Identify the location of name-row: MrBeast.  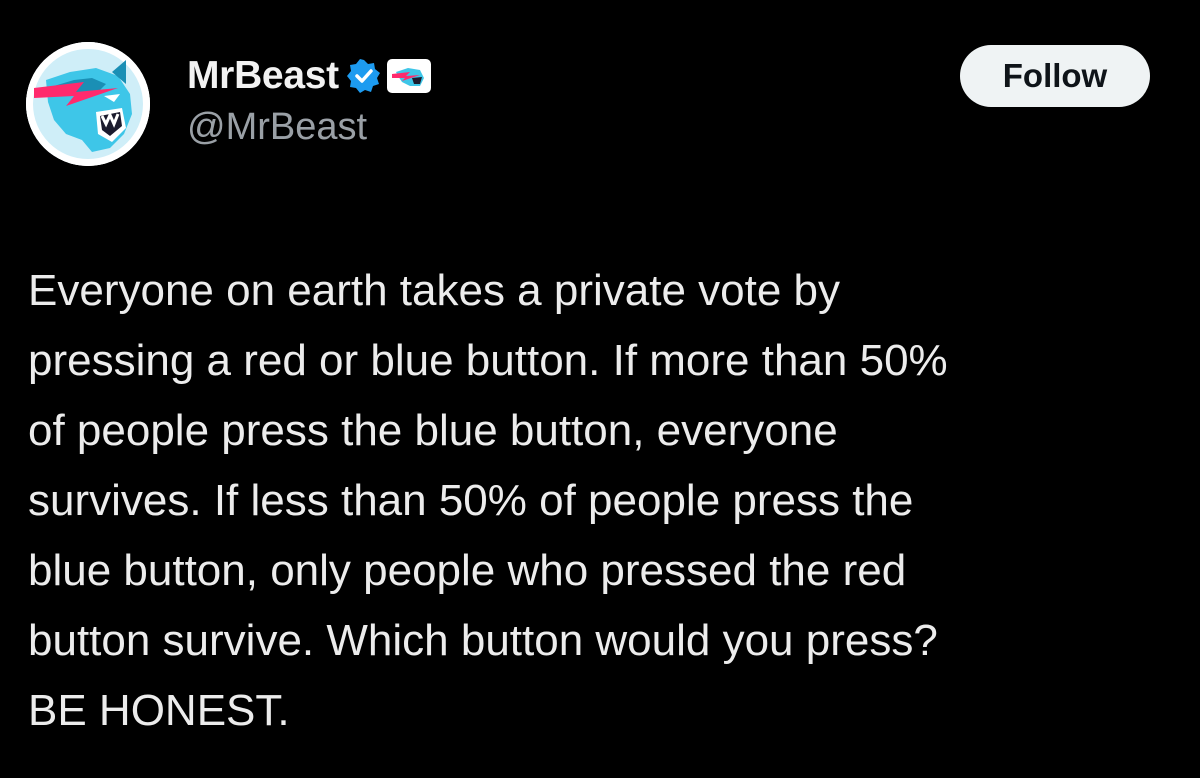
(309, 76).